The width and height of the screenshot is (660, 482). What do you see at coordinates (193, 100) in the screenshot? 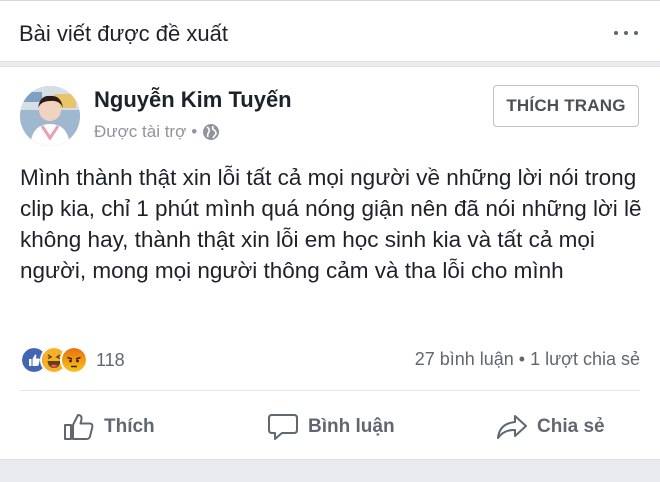
I see `author-name: Nguyễn Kim Tuyến` at bounding box center [193, 100].